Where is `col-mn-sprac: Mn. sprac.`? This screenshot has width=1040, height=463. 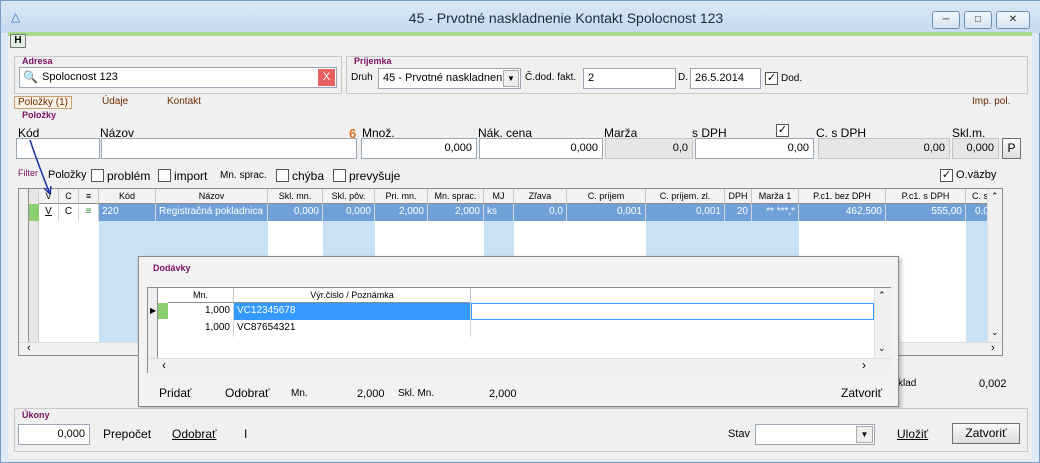 col-mn-sprac: Mn. sprac. is located at coordinates (456, 196).